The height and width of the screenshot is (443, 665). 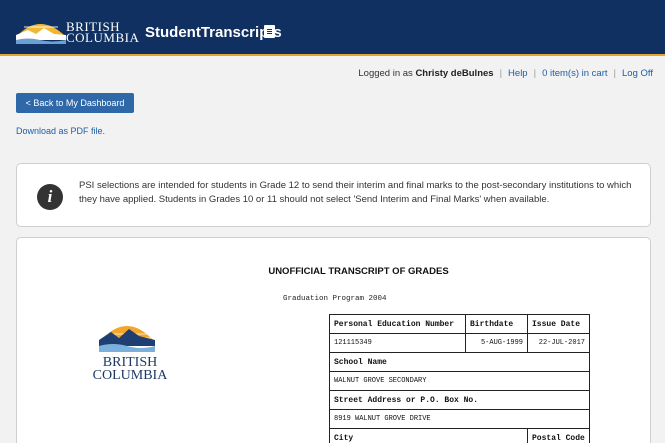 I want to click on birthdate-label: Birthdate, so click(x=496, y=324).